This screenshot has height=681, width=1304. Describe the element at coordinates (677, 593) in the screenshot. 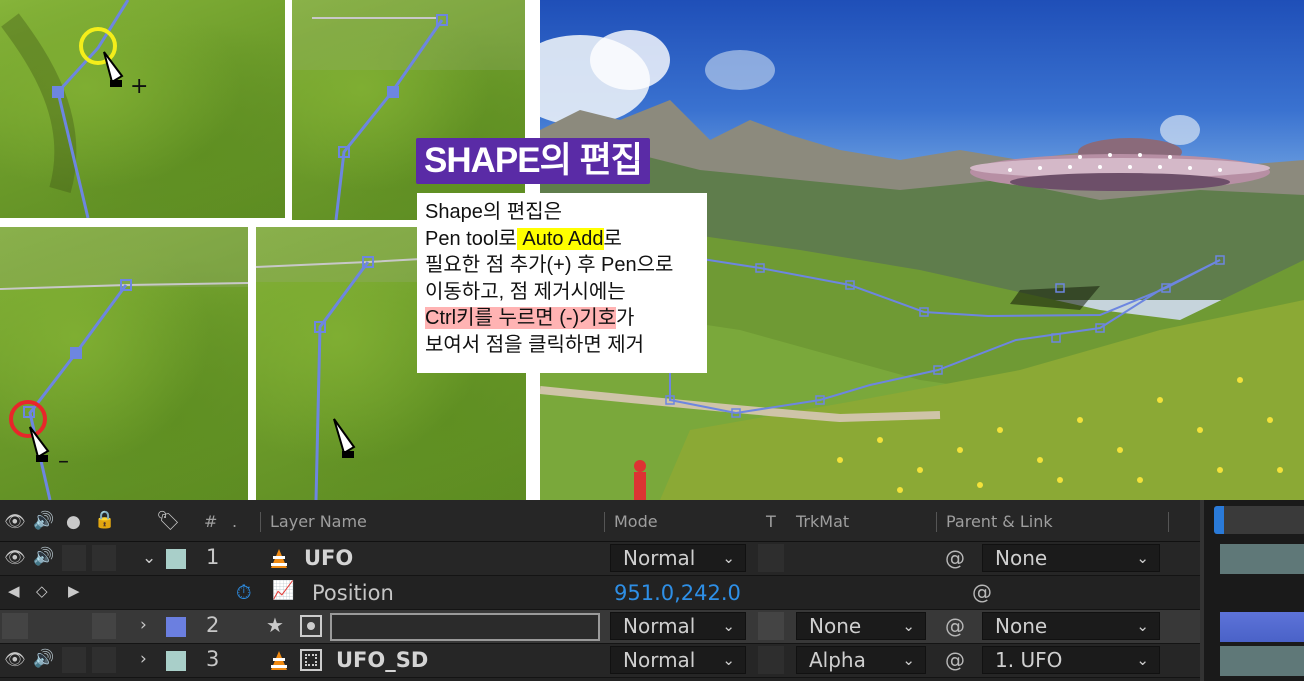

I see `position-value: 951.0,242.0` at that location.